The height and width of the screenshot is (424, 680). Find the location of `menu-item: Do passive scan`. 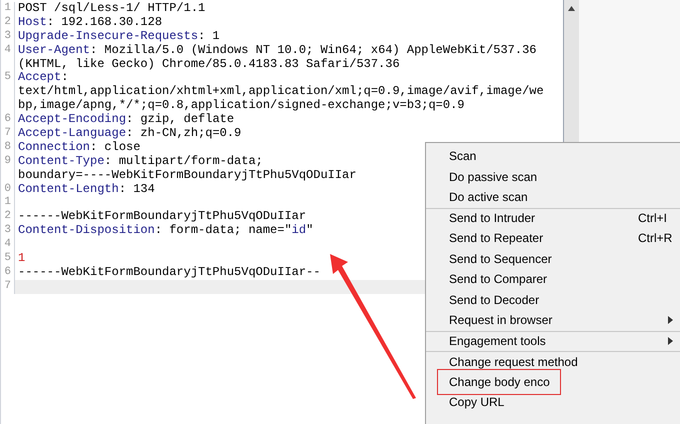

menu-item: Do passive scan is located at coordinates (553, 176).